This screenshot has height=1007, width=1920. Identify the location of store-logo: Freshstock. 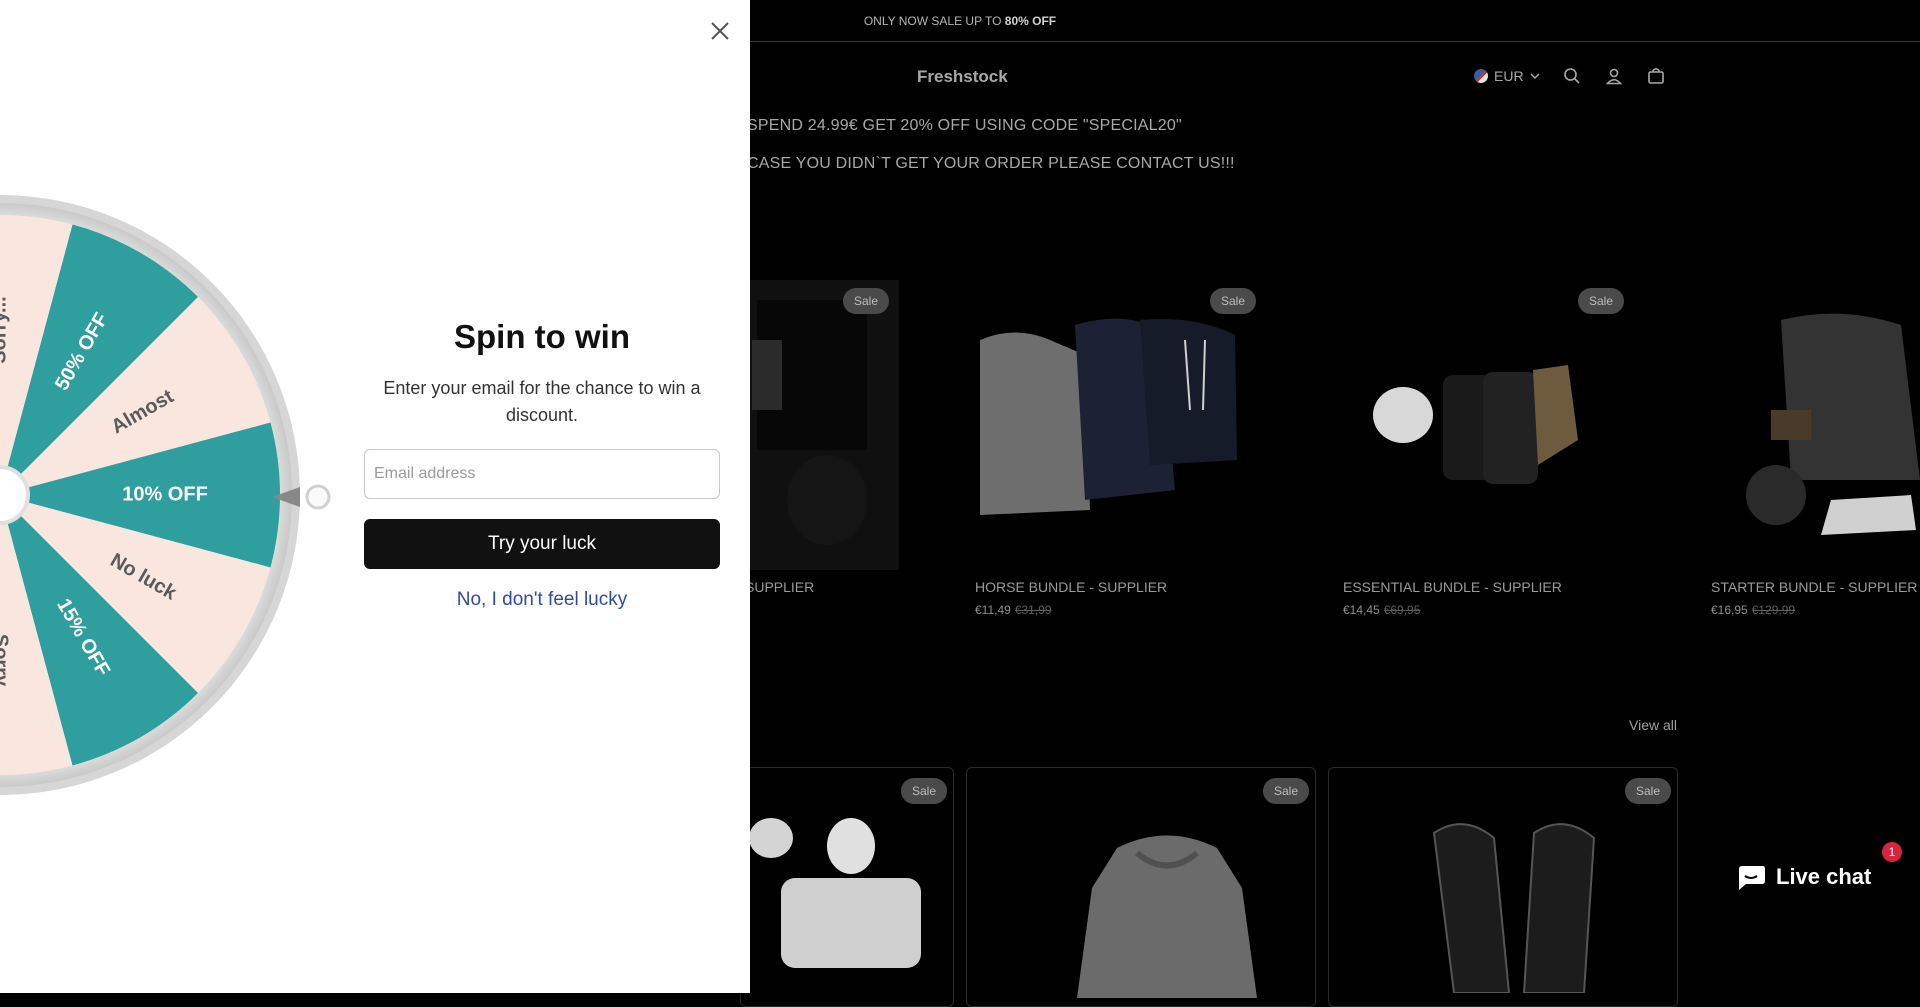
(962, 77).